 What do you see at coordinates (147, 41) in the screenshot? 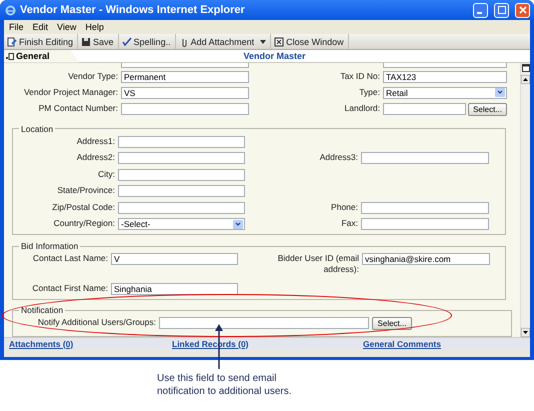
I see `toolbar-button: Spelling..` at bounding box center [147, 41].